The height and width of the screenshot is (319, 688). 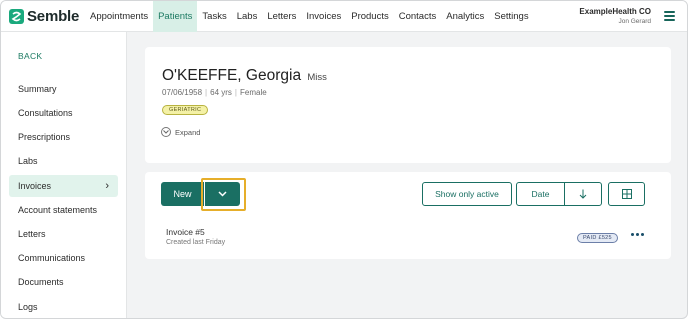 What do you see at coordinates (221, 92) in the screenshot?
I see `patient-age: 64 yrs` at bounding box center [221, 92].